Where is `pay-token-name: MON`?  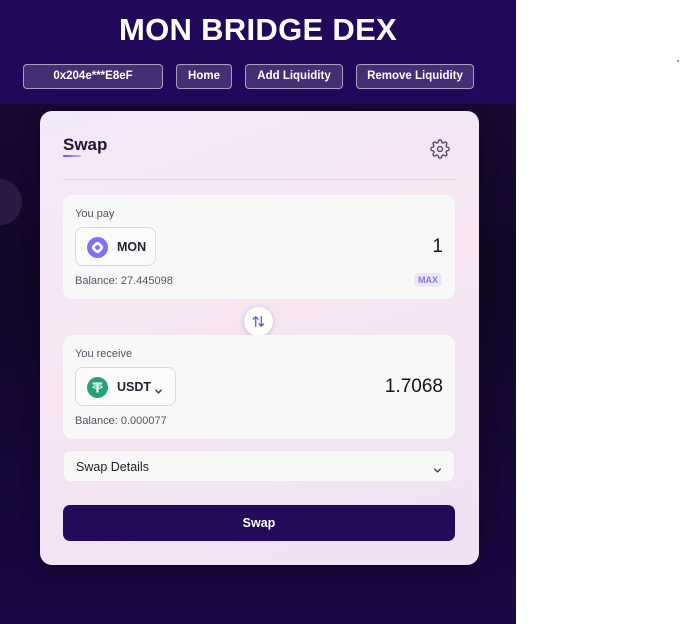 pay-token-name: MON is located at coordinates (132, 247).